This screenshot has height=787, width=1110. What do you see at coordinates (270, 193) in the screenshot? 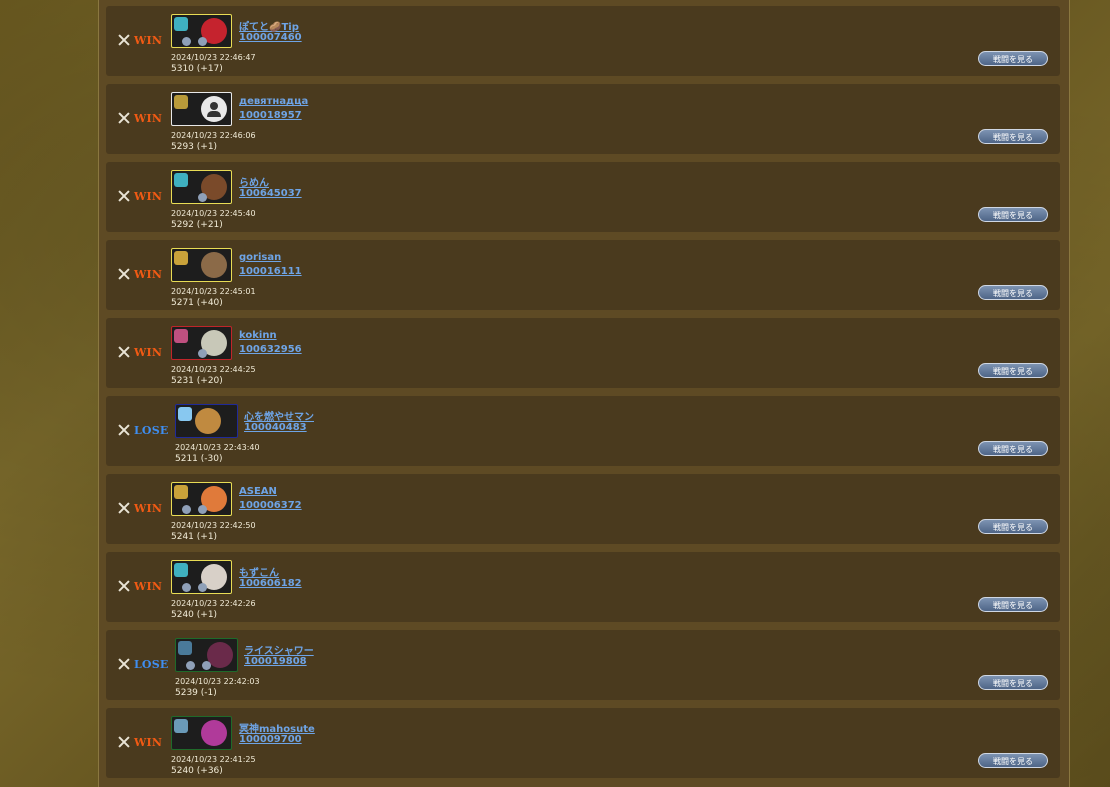
I see `opponent-id-link: 100645037` at bounding box center [270, 193].